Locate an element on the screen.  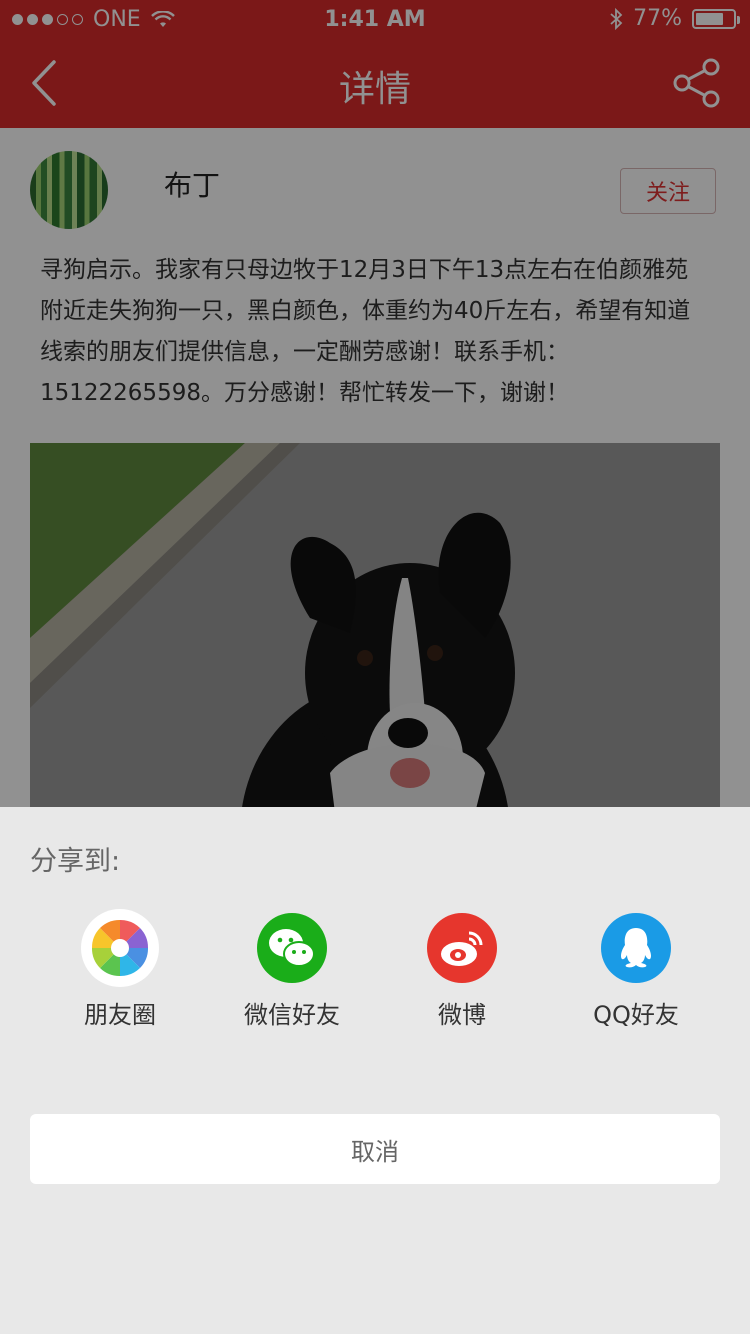
share-qq-label: QQ好友 is located at coordinates (636, 1015).